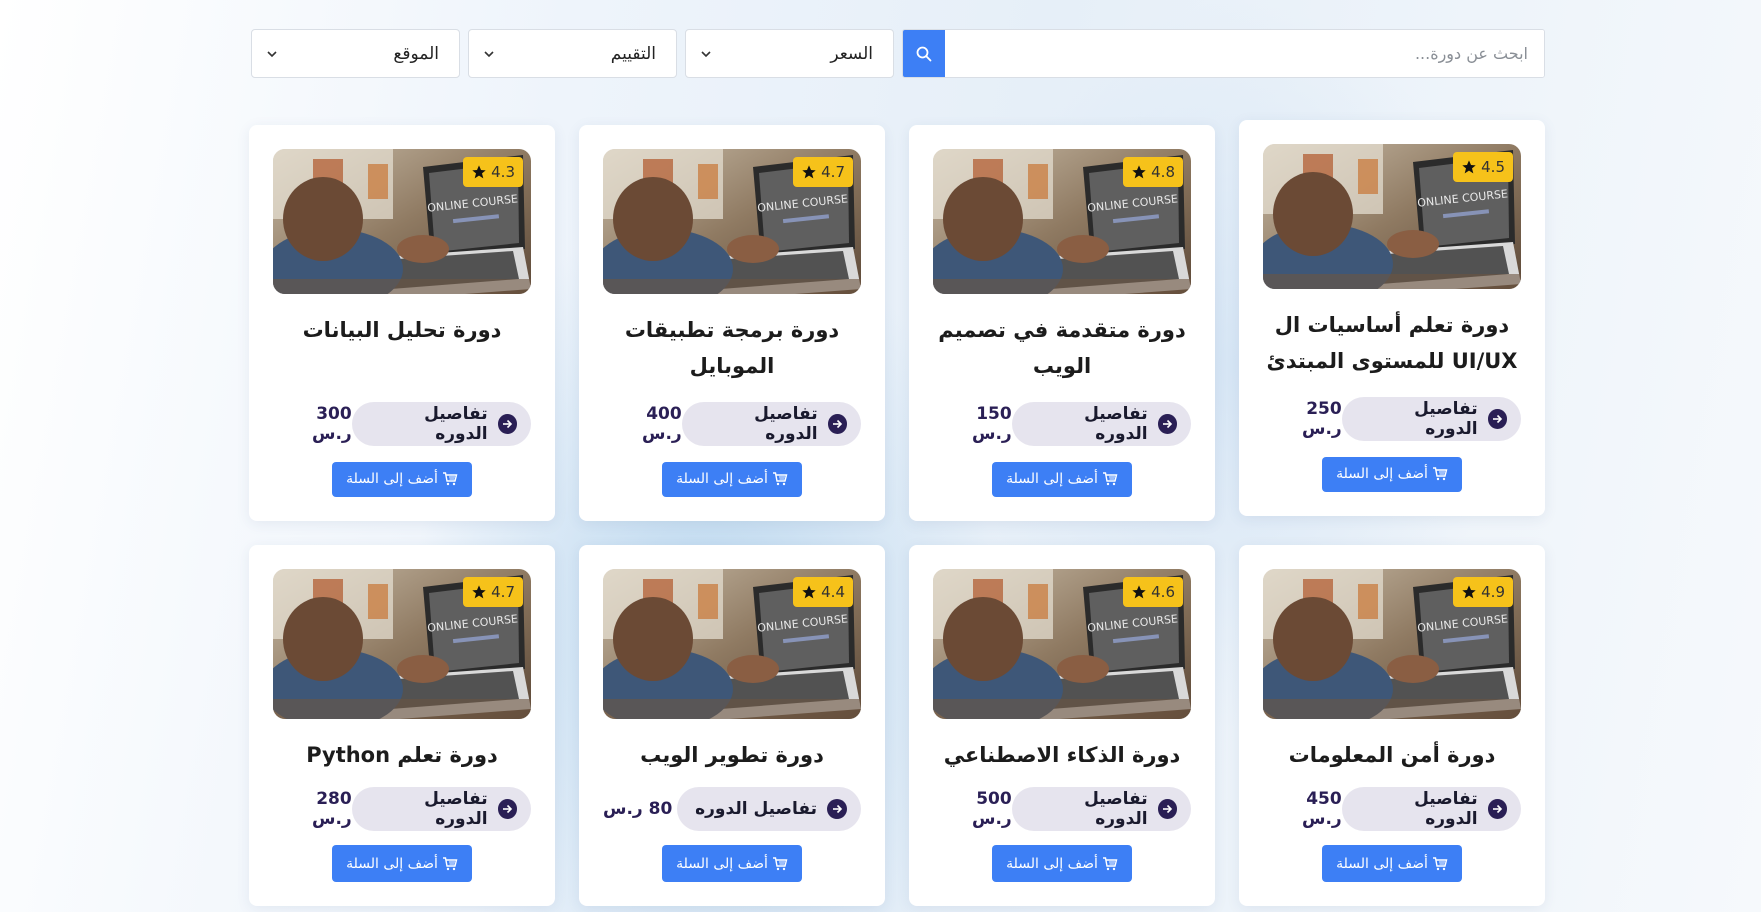 This screenshot has width=1761, height=912. I want to click on course-price: 280 ر.س, so click(331, 809).